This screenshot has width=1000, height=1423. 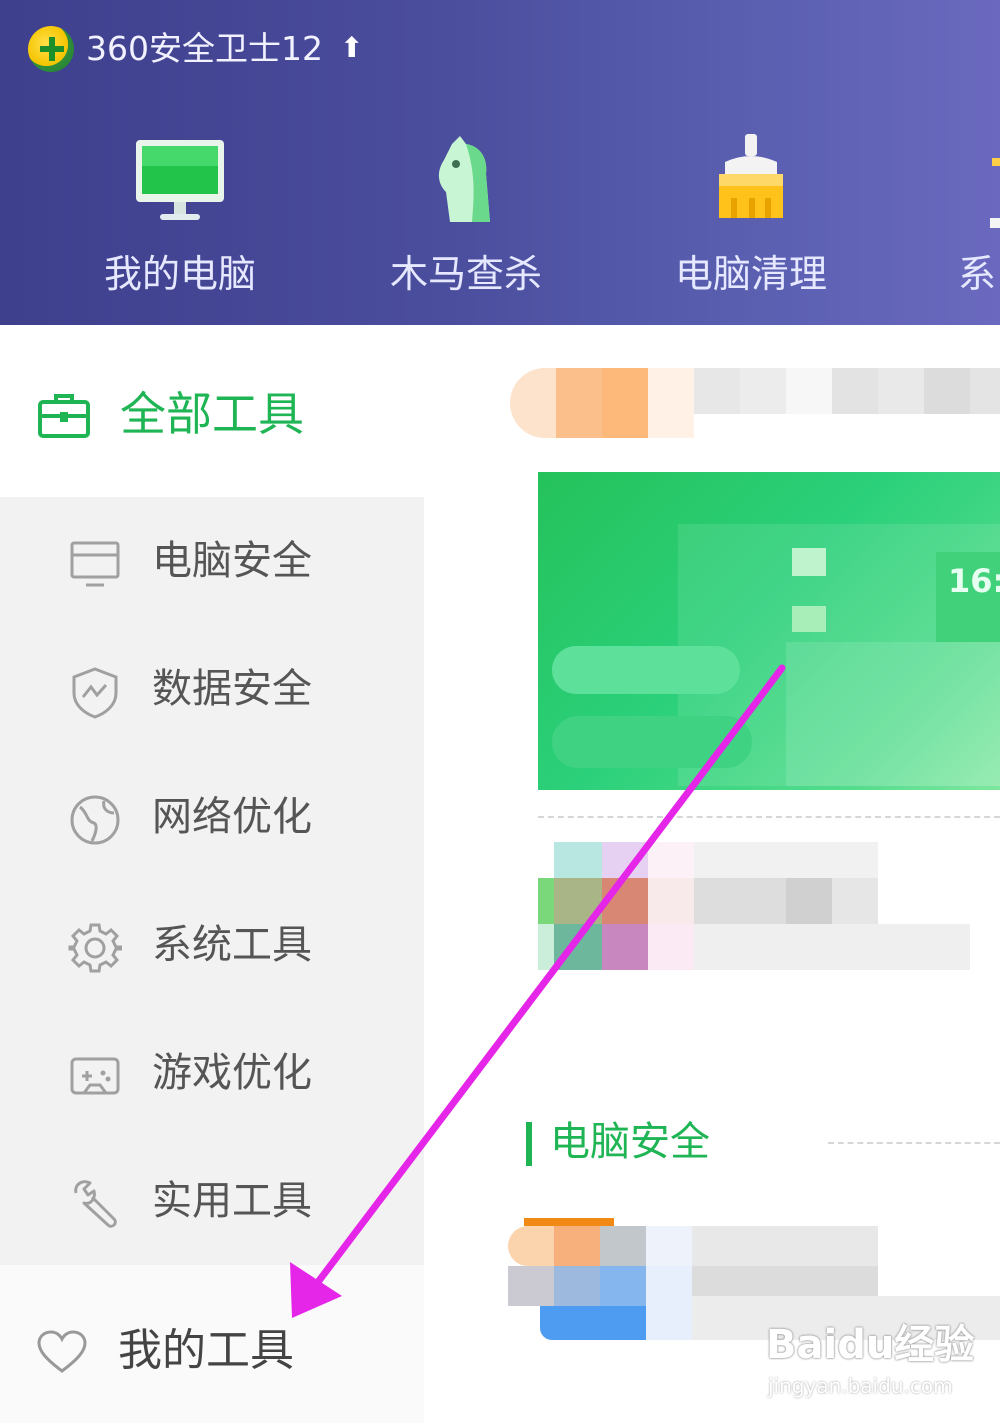 What do you see at coordinates (179, 274) in the screenshot?
I see `nav-label: 我的电脑` at bounding box center [179, 274].